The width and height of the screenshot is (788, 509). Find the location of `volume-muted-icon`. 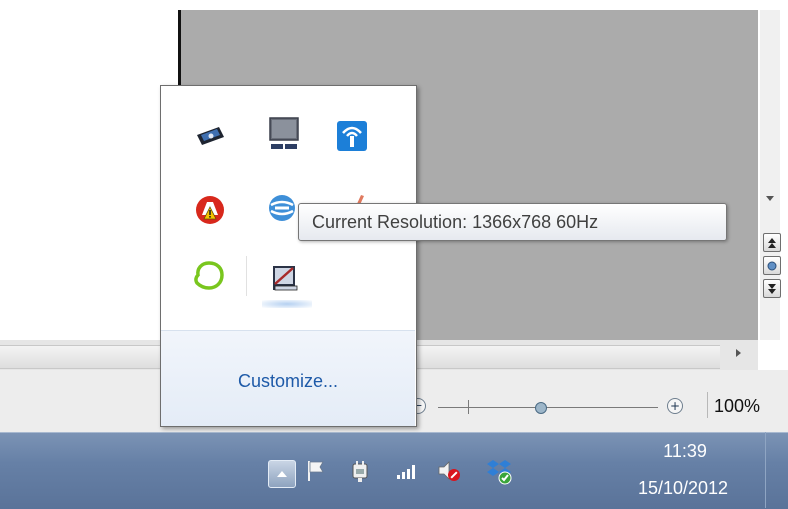

volume-muted-icon is located at coordinates (449, 471).